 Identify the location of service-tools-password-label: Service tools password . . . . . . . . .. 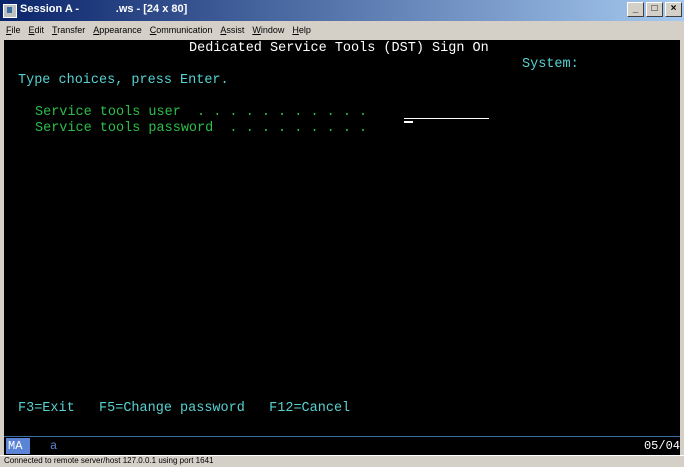
(201, 128).